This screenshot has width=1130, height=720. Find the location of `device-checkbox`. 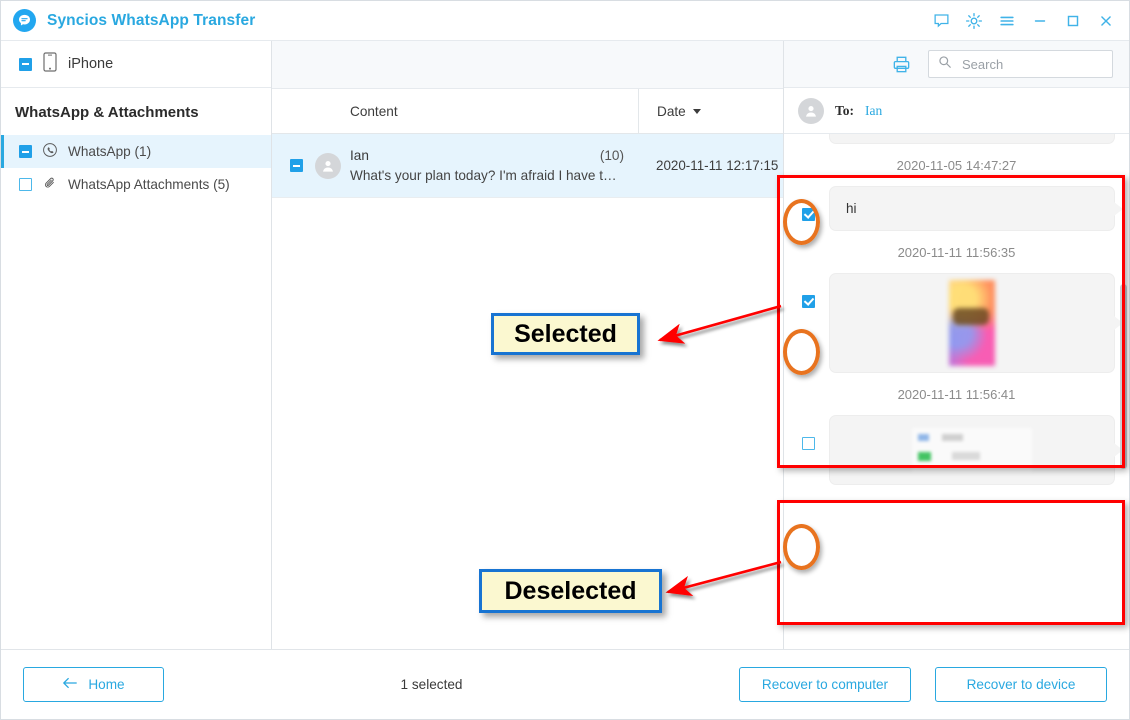

device-checkbox is located at coordinates (25, 64).